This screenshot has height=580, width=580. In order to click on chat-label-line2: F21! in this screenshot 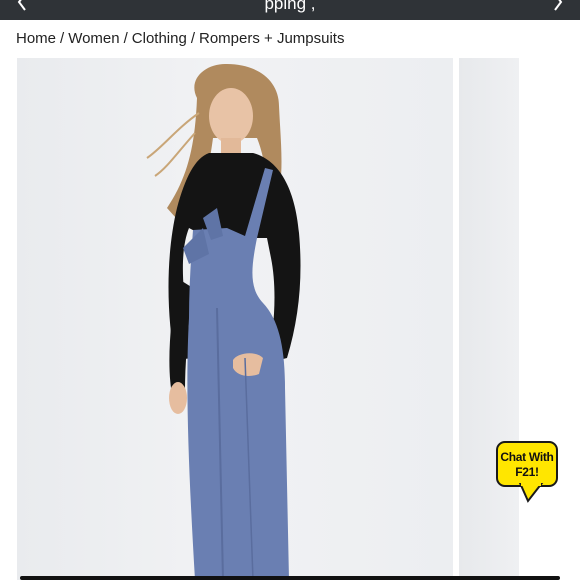, I will do `click(527, 472)`.